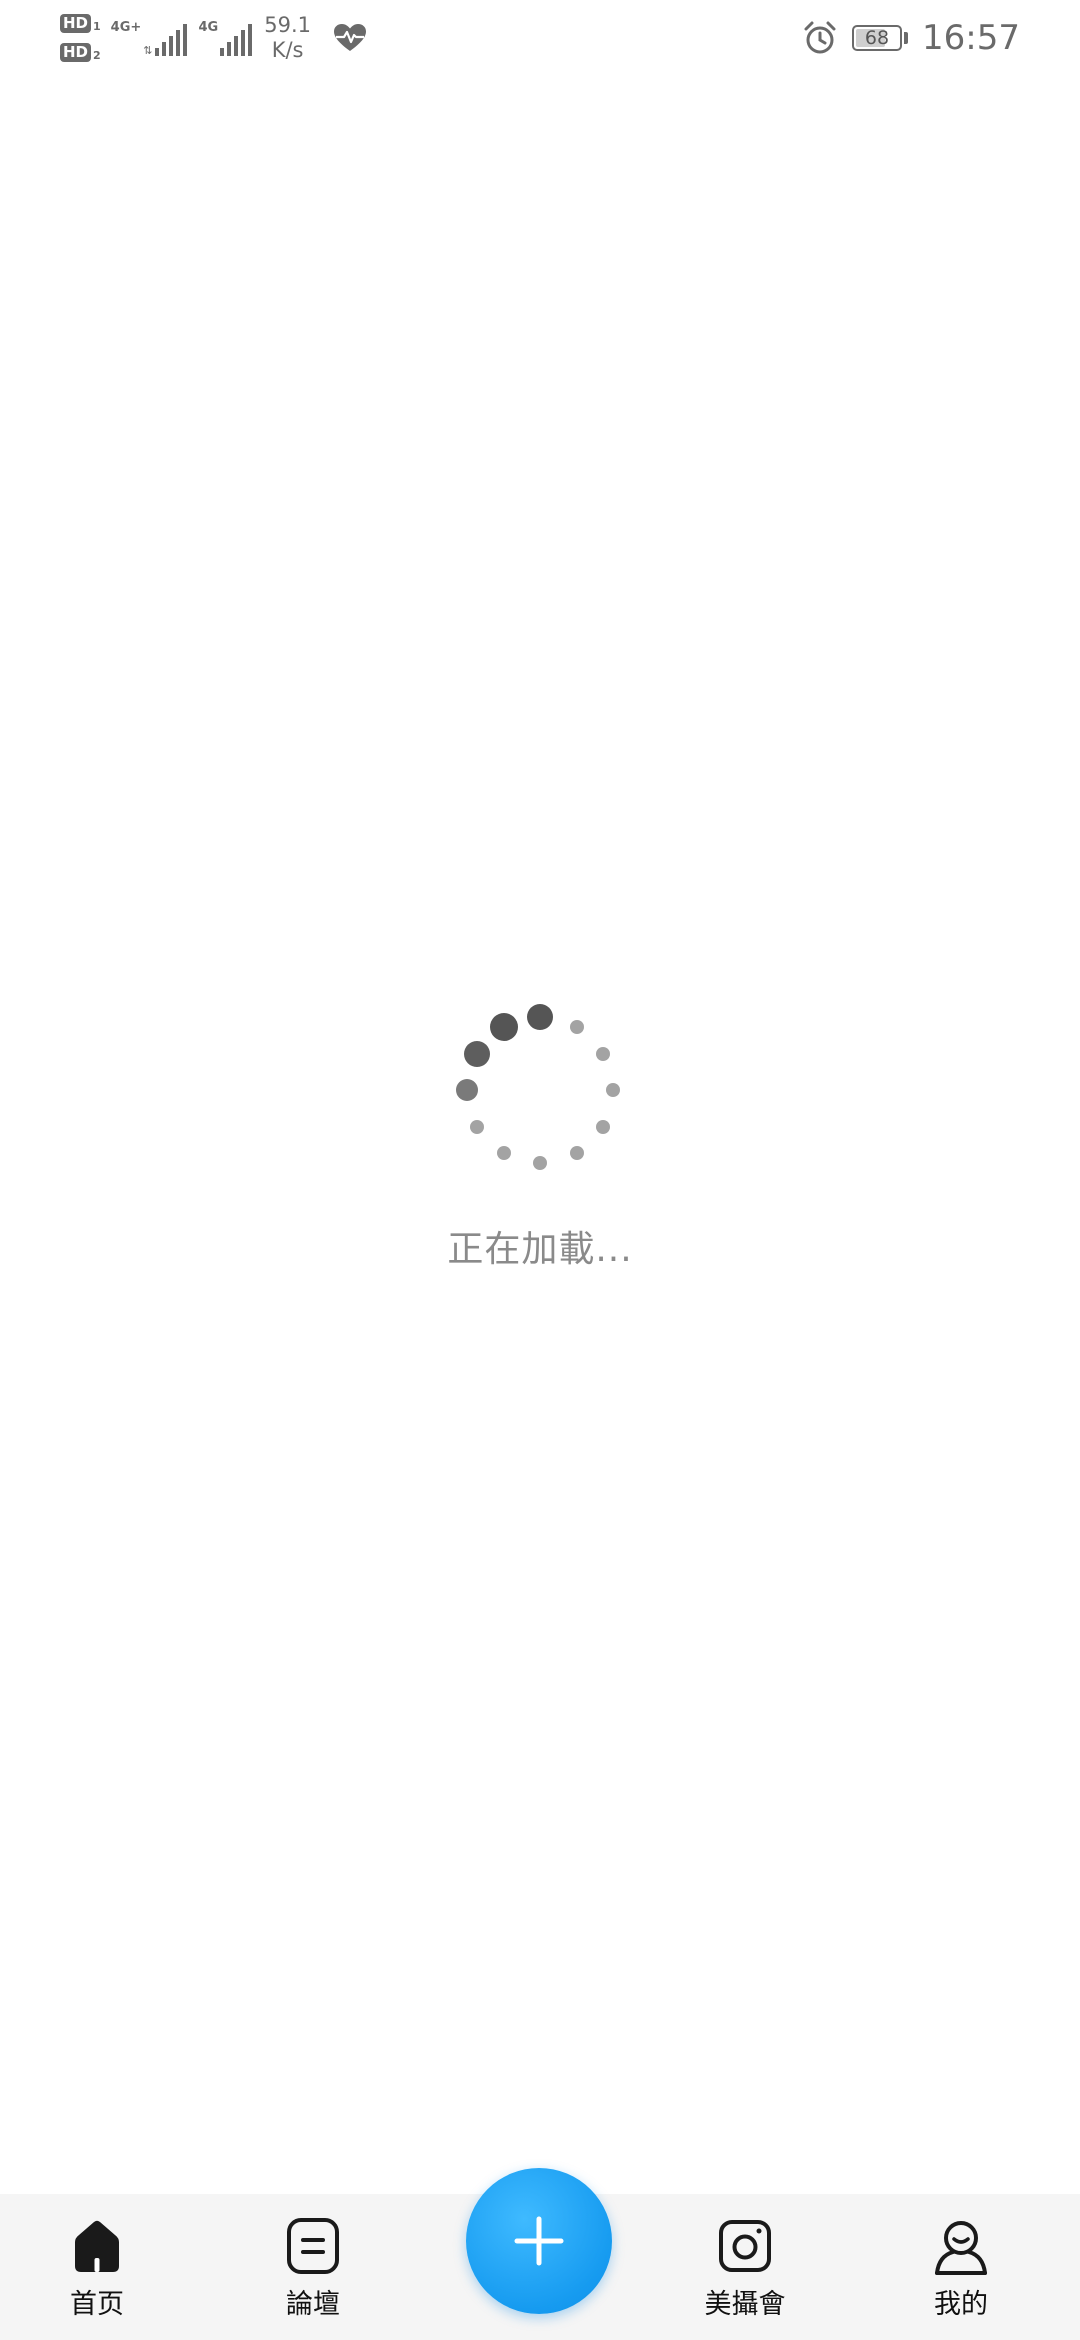 Image resolution: width=1080 pixels, height=2340 pixels. I want to click on data-arrows-icon: ⇅, so click(148, 50).